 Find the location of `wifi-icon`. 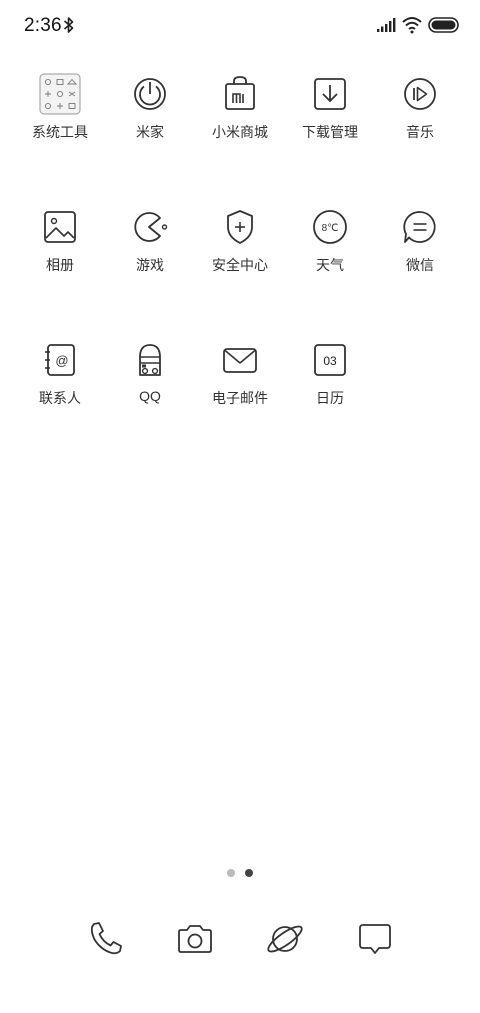

wifi-icon is located at coordinates (412, 27).